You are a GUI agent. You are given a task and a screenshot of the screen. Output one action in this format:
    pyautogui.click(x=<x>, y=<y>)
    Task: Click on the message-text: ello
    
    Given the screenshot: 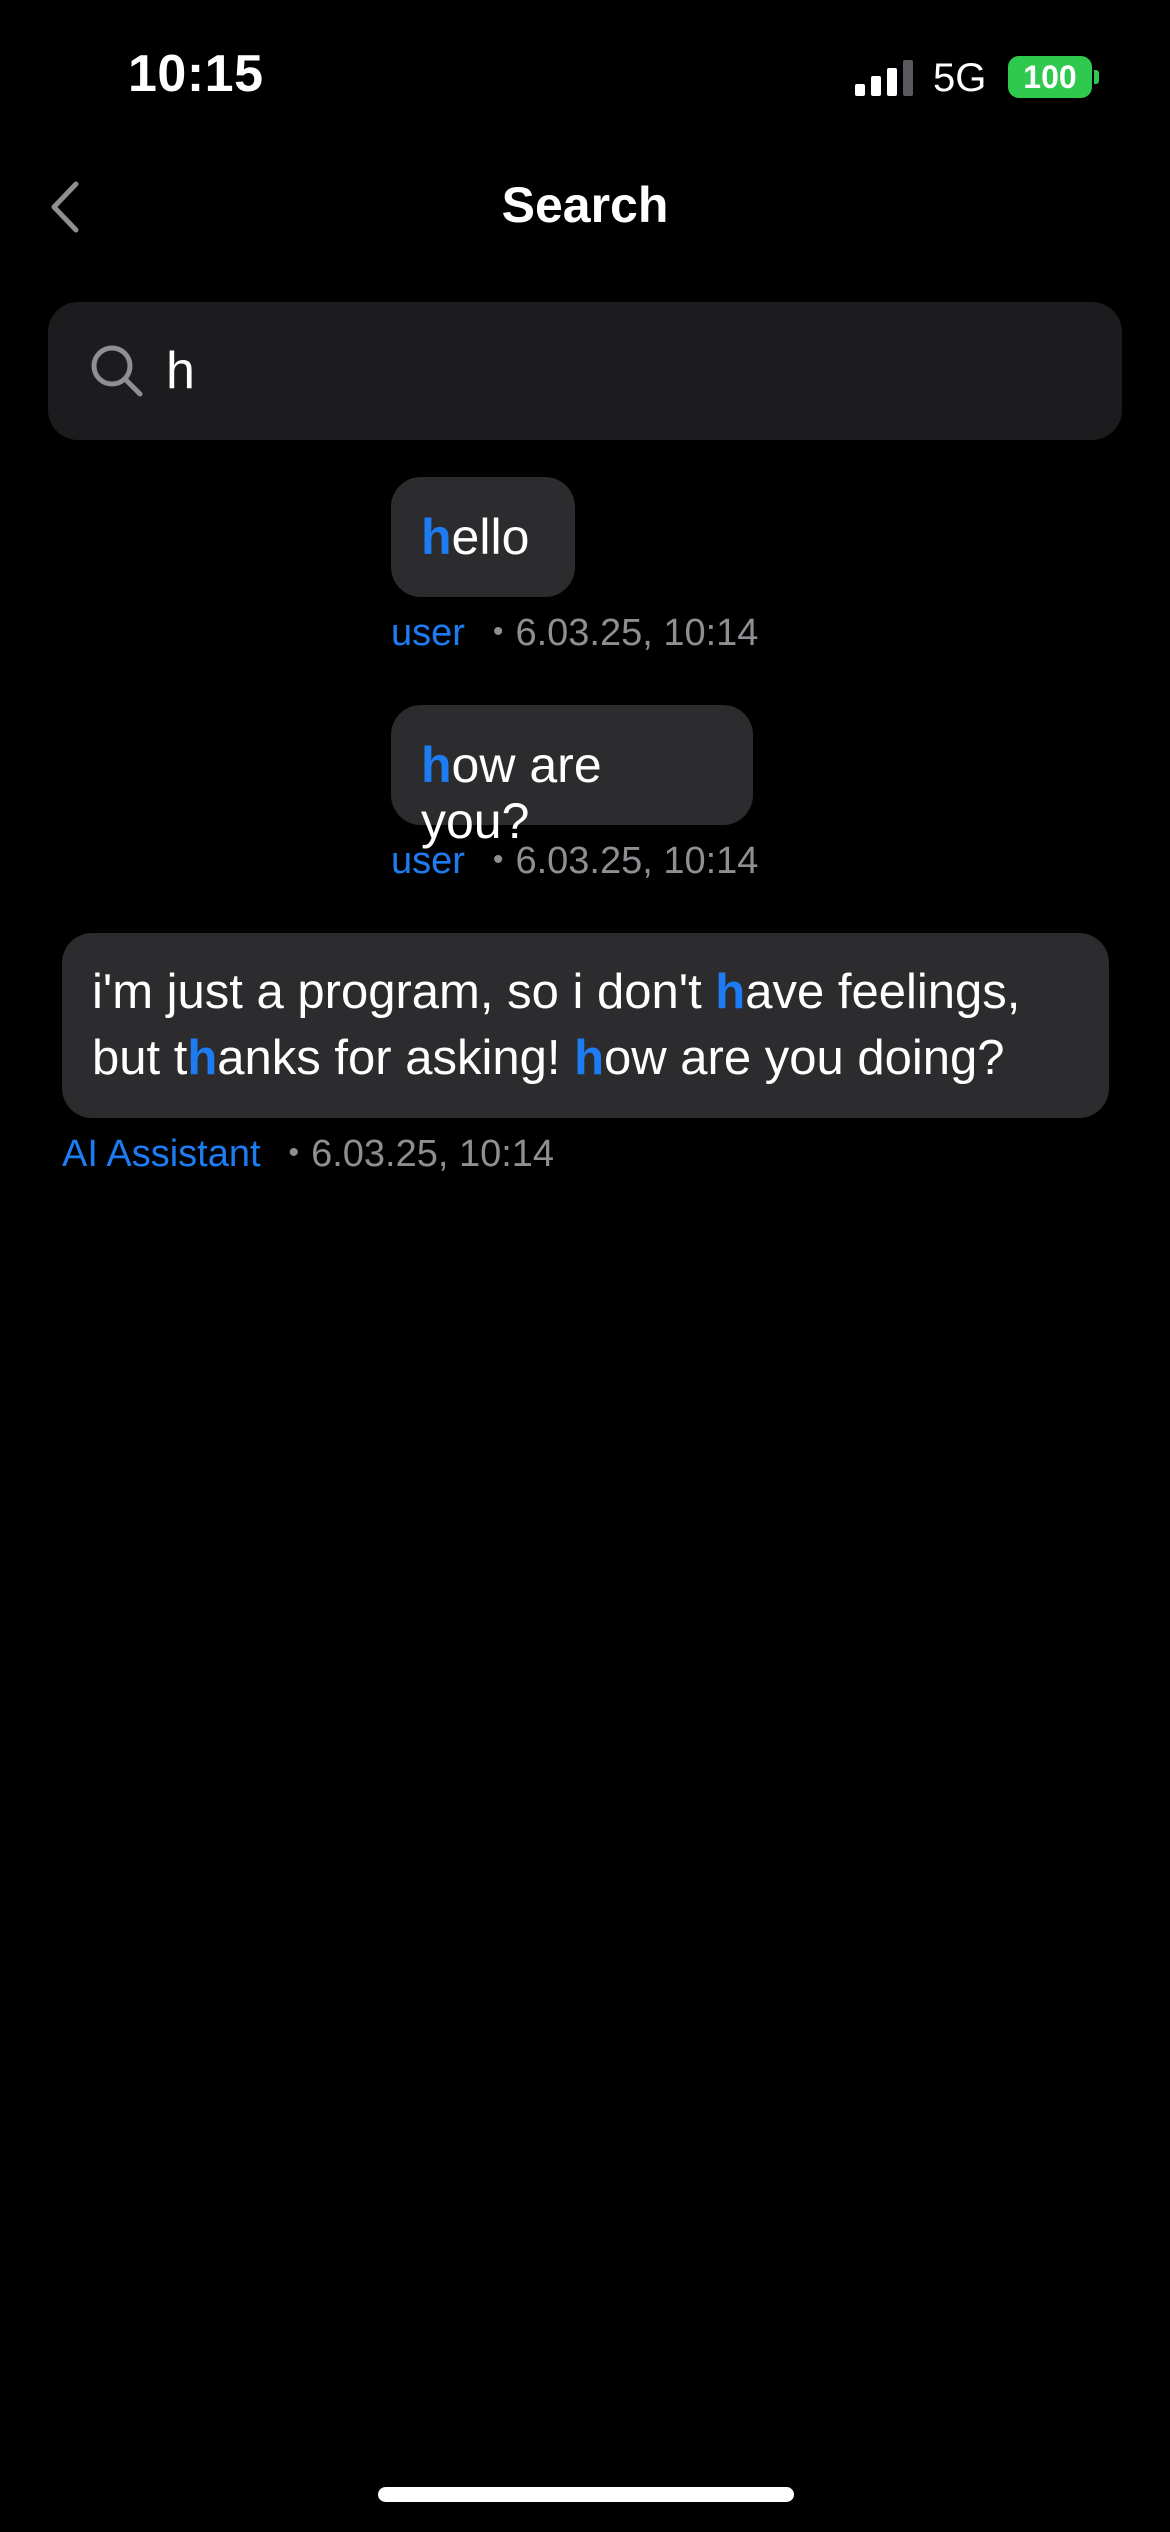 What is the action you would take?
    pyautogui.click(x=490, y=537)
    